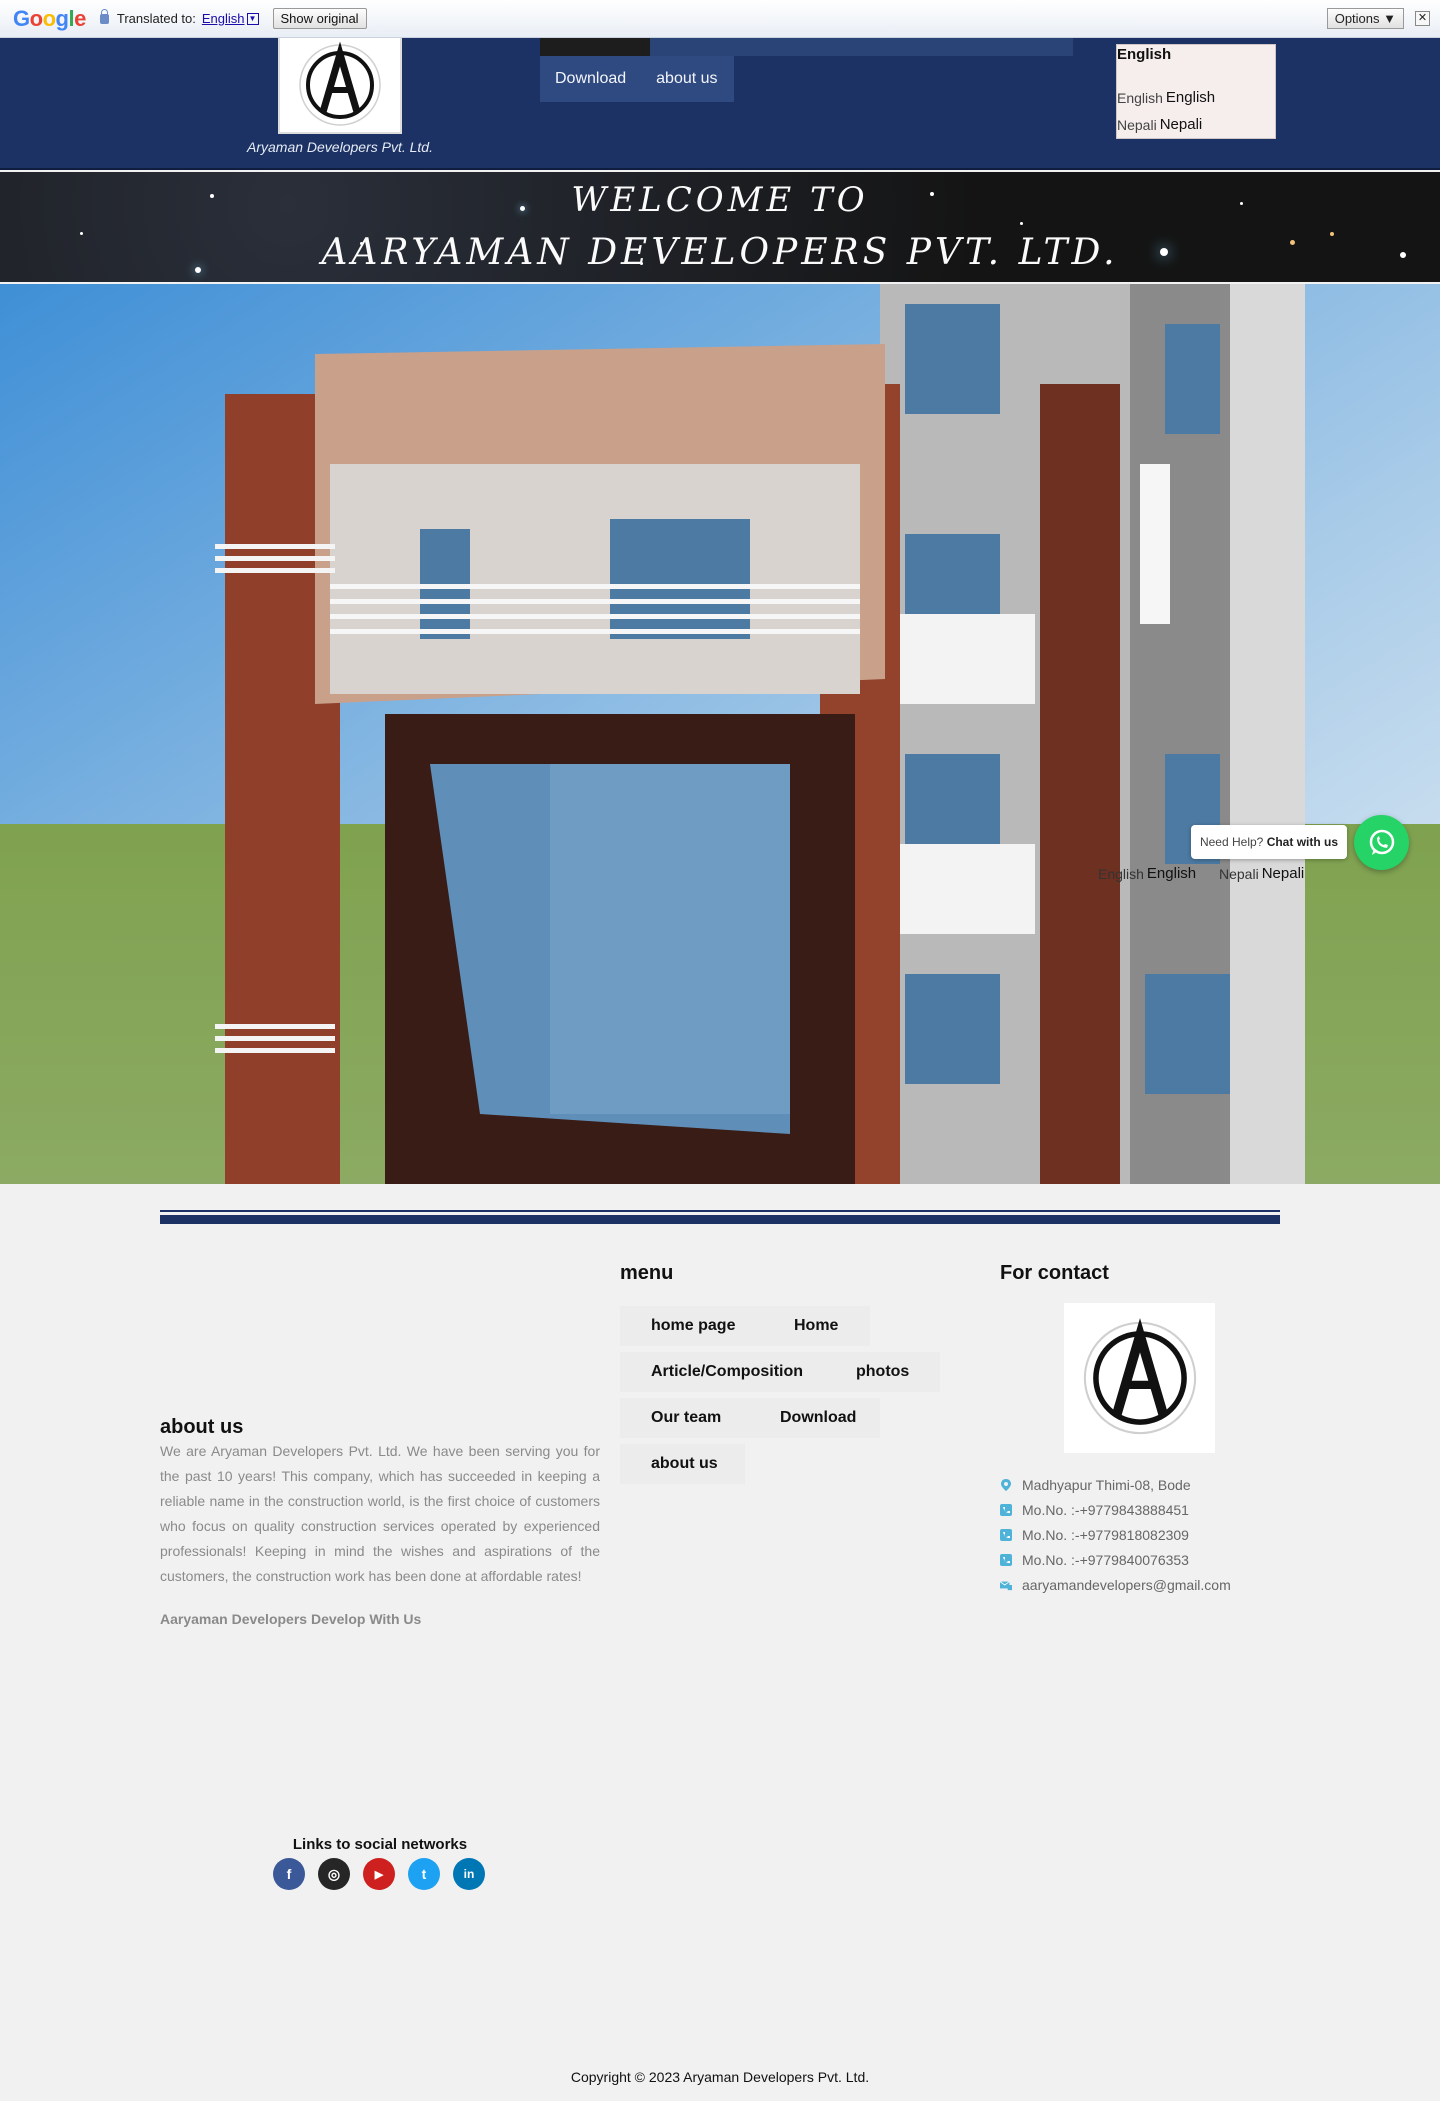 The width and height of the screenshot is (1440, 2101). Describe the element at coordinates (647, 1273) in the screenshot. I see `menu-title: menu` at that location.